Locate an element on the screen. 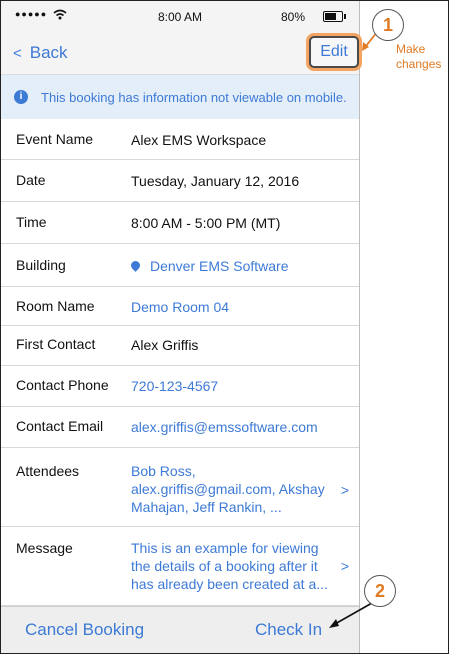  arrow-2-head is located at coordinates (334, 623).